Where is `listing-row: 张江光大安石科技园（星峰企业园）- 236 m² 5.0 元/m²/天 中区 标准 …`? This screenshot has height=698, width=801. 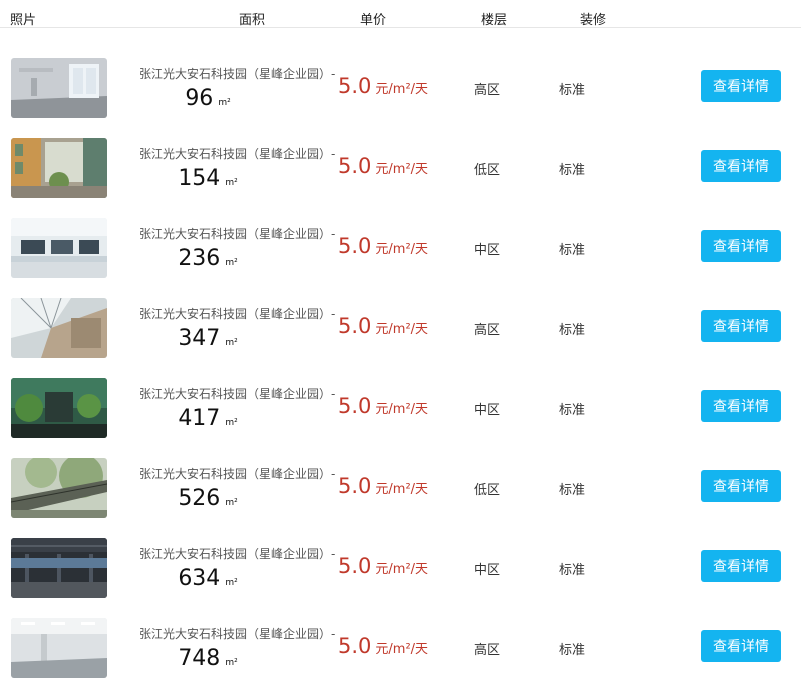 listing-row: 张江光大安石科技园（星峰企业园）- 236 m² 5.0 元/m²/天 中区 标准 … is located at coordinates (400, 258).